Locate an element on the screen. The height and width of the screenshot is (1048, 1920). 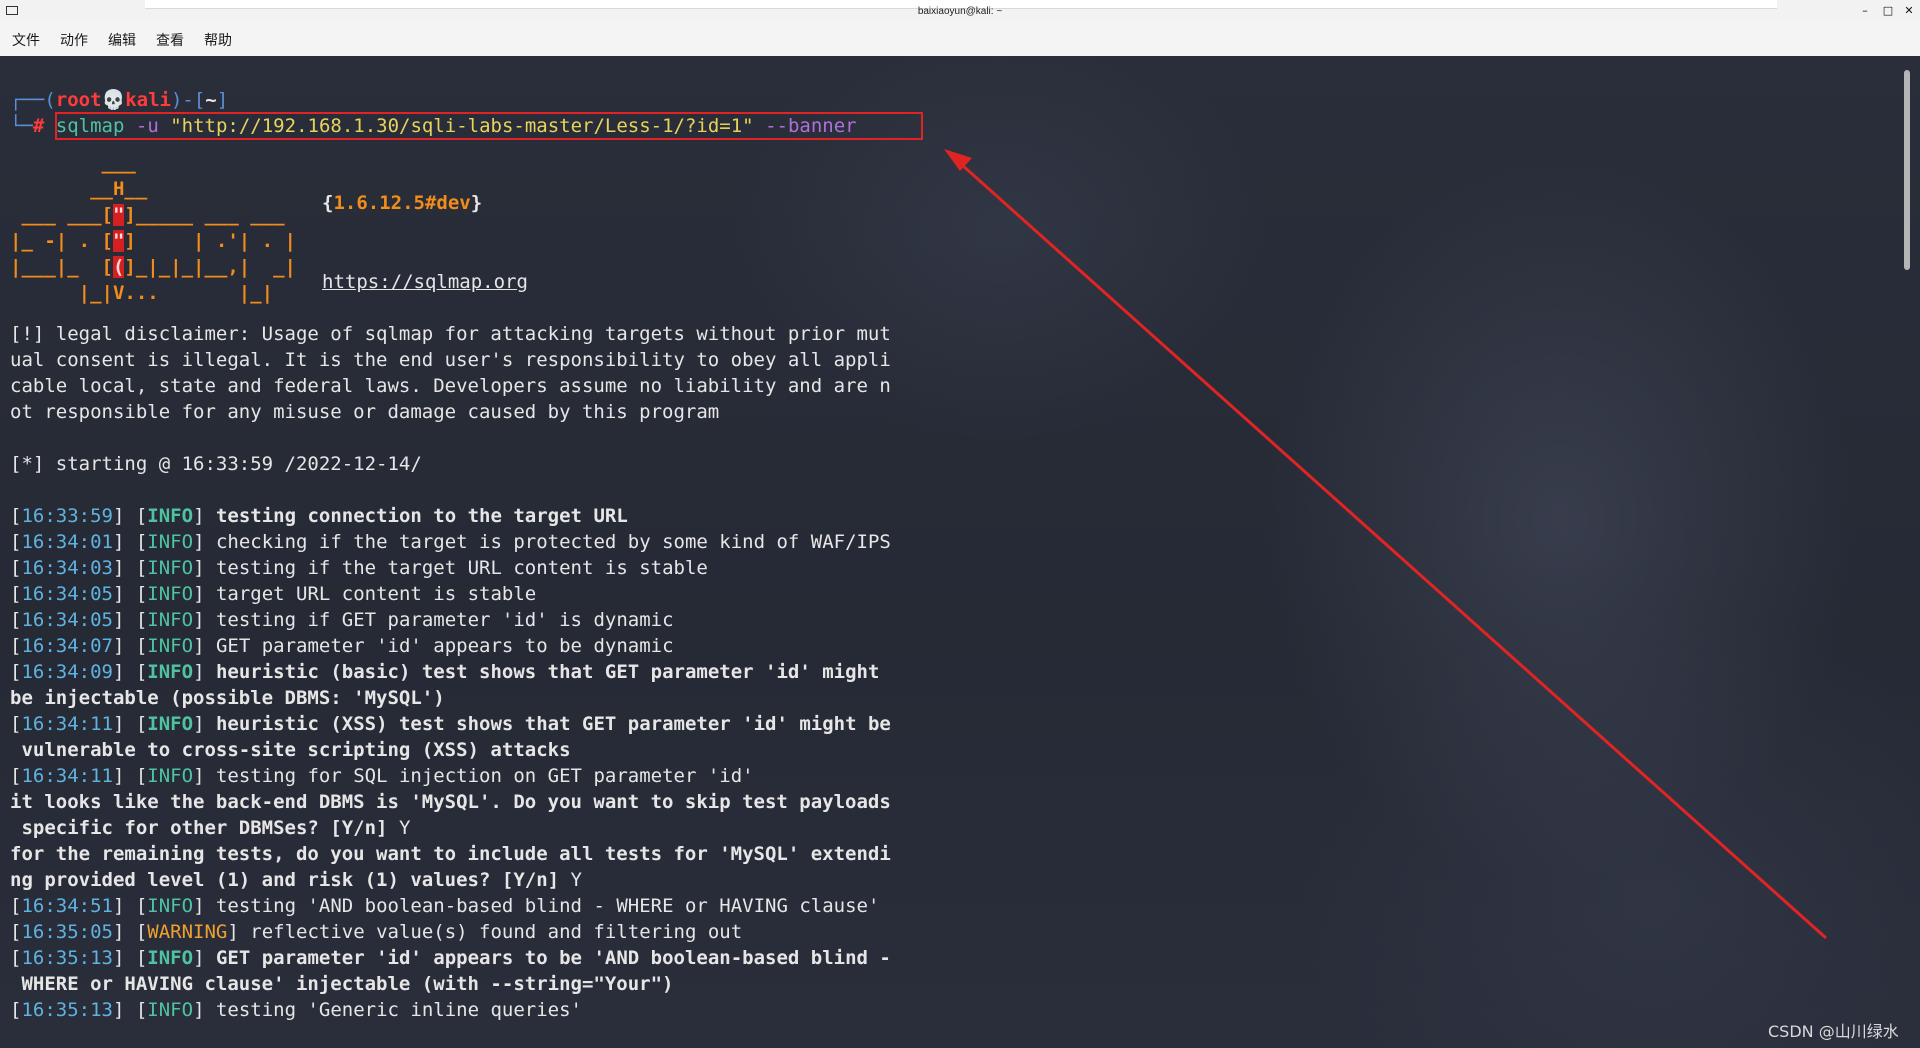
watermark: CSDN @山川绿水 is located at coordinates (1833, 1031).